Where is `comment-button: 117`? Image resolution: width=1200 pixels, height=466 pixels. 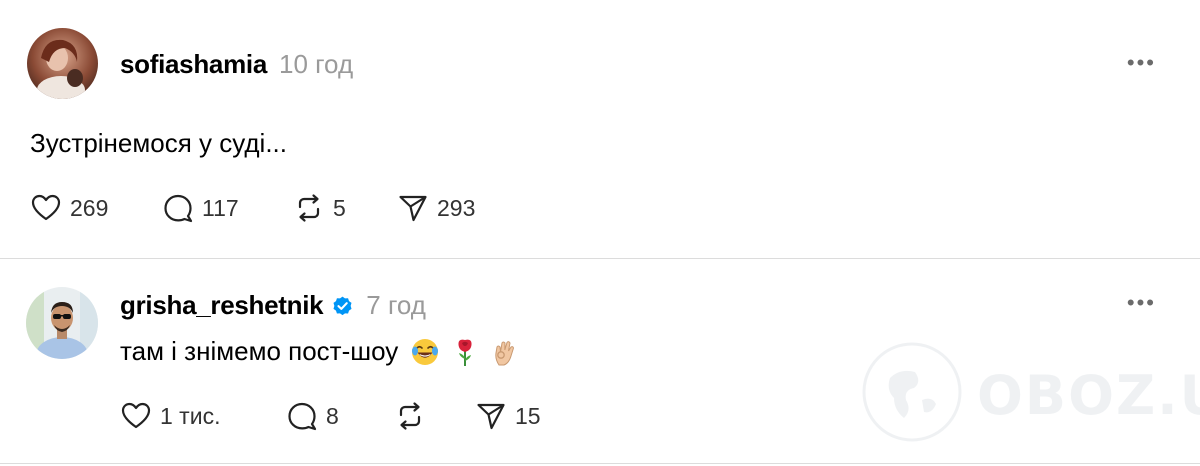
comment-button: 117 is located at coordinates (200, 208).